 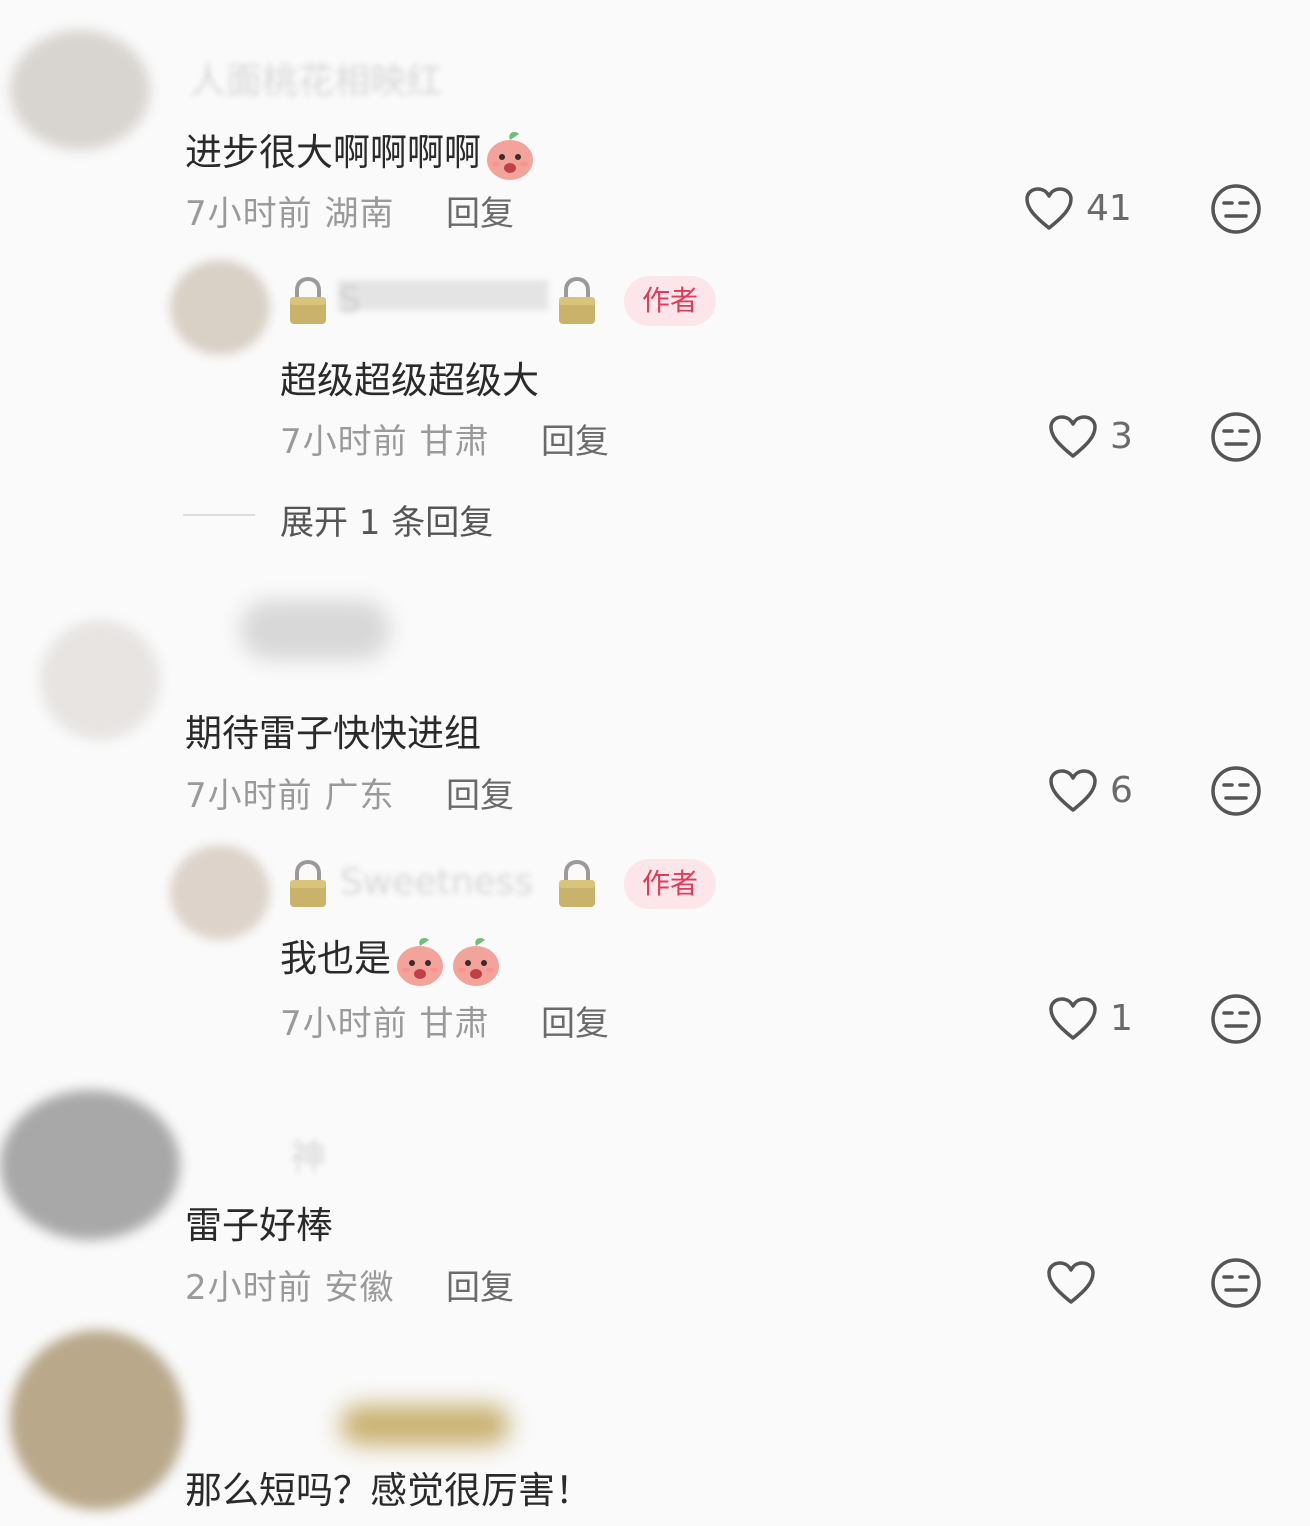 I want to click on reply-text: 超级超级超级大, so click(x=409, y=380).